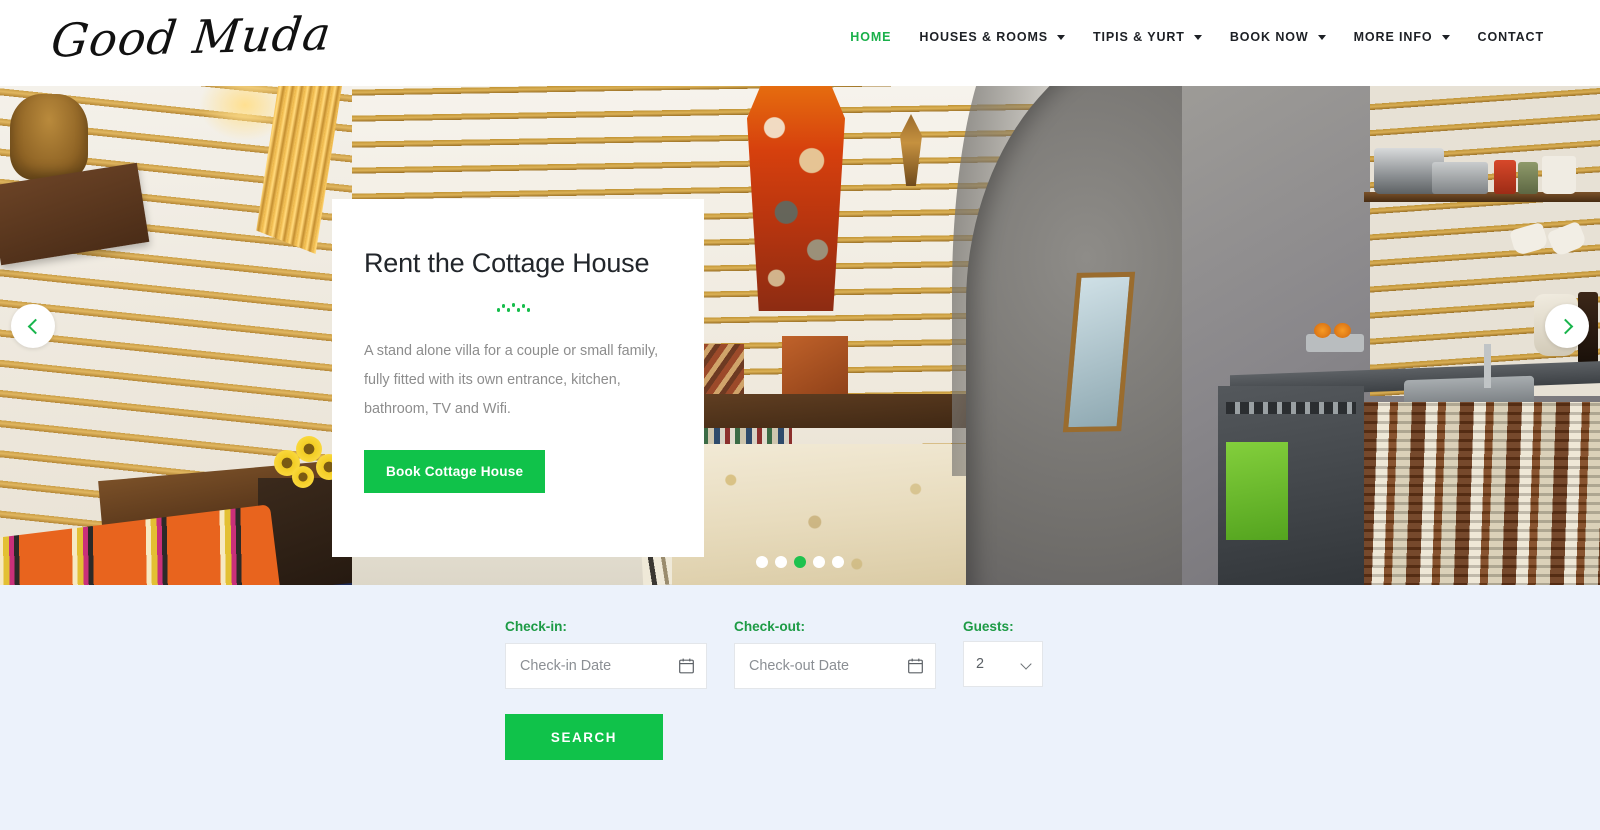 Image resolution: width=1600 pixels, height=830 pixels. Describe the element at coordinates (49, 137) in the screenshot. I see `woven-basket-decor` at that location.